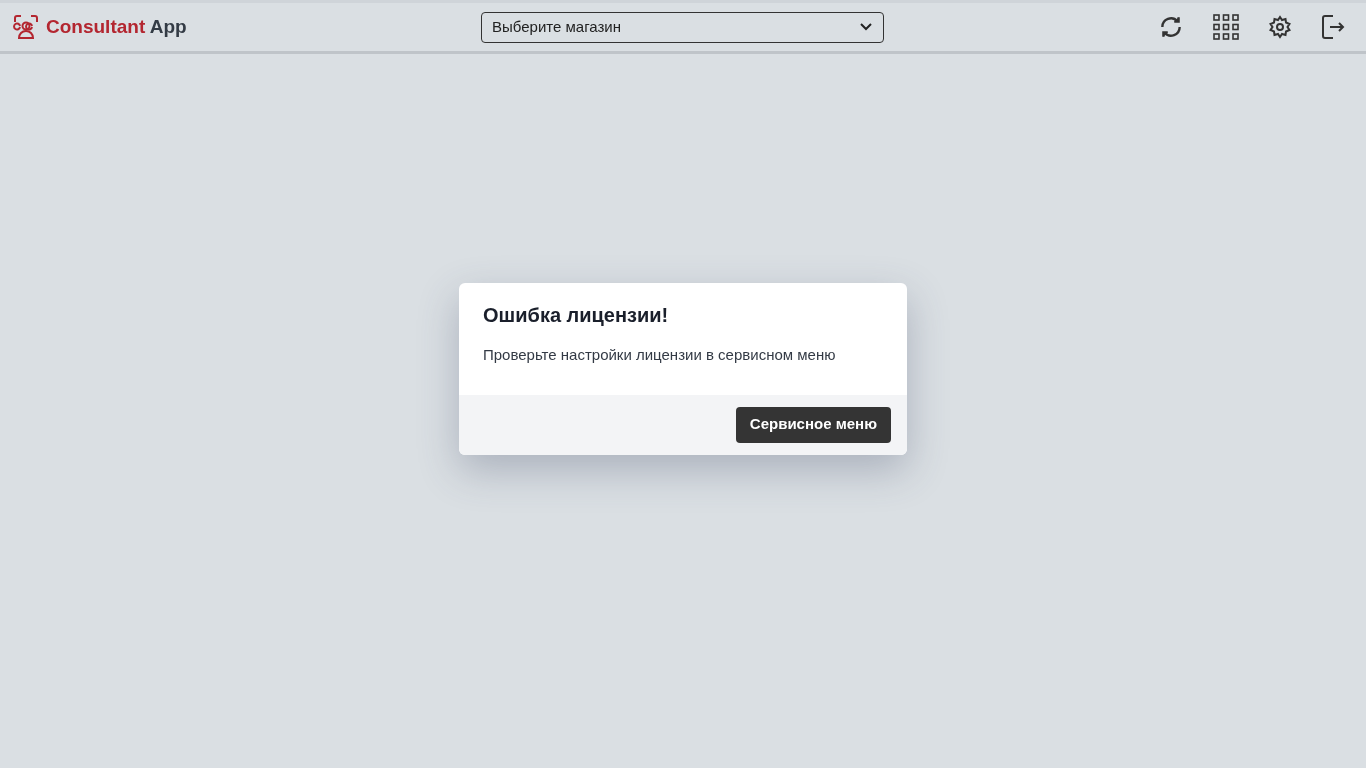 This screenshot has width=1366, height=768. Describe the element at coordinates (813, 424) in the screenshot. I see `service-menu-button: Сервисное меню` at that location.